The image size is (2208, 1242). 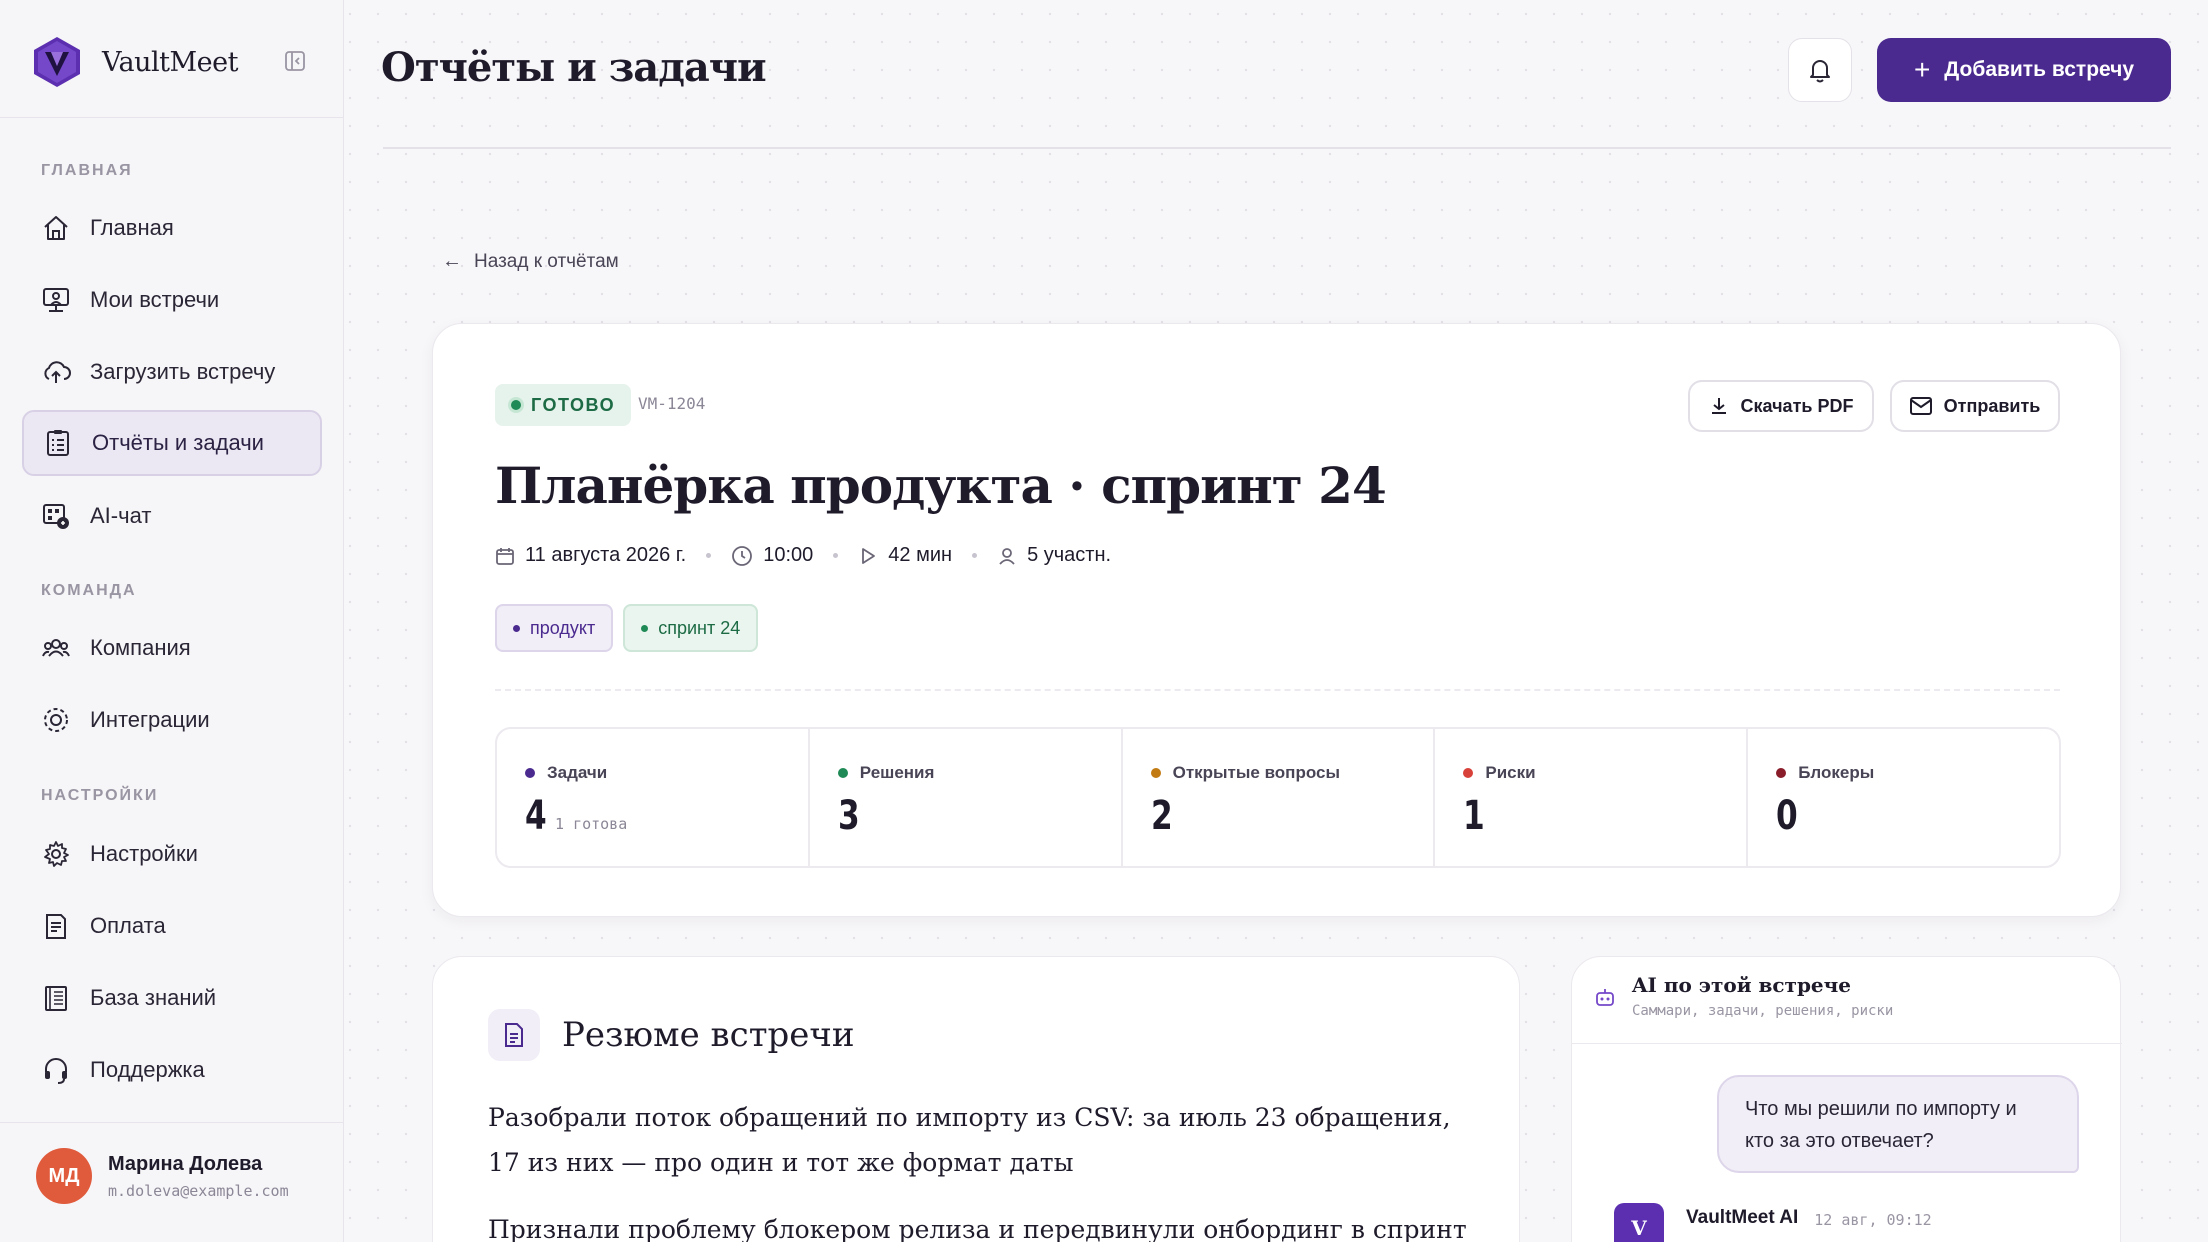 What do you see at coordinates (1922, 69) in the screenshot?
I see `plus-icon: +` at bounding box center [1922, 69].